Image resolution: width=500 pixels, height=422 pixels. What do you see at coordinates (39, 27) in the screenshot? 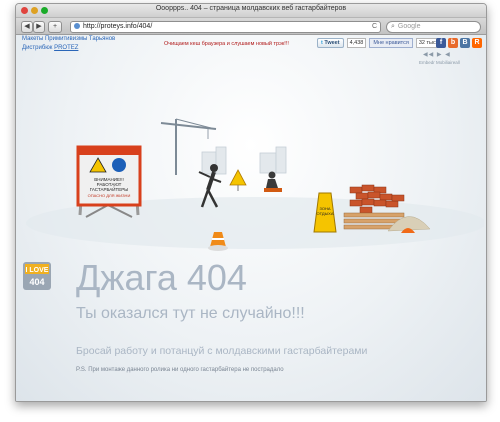
I see `forward-button: ▶` at bounding box center [39, 27].